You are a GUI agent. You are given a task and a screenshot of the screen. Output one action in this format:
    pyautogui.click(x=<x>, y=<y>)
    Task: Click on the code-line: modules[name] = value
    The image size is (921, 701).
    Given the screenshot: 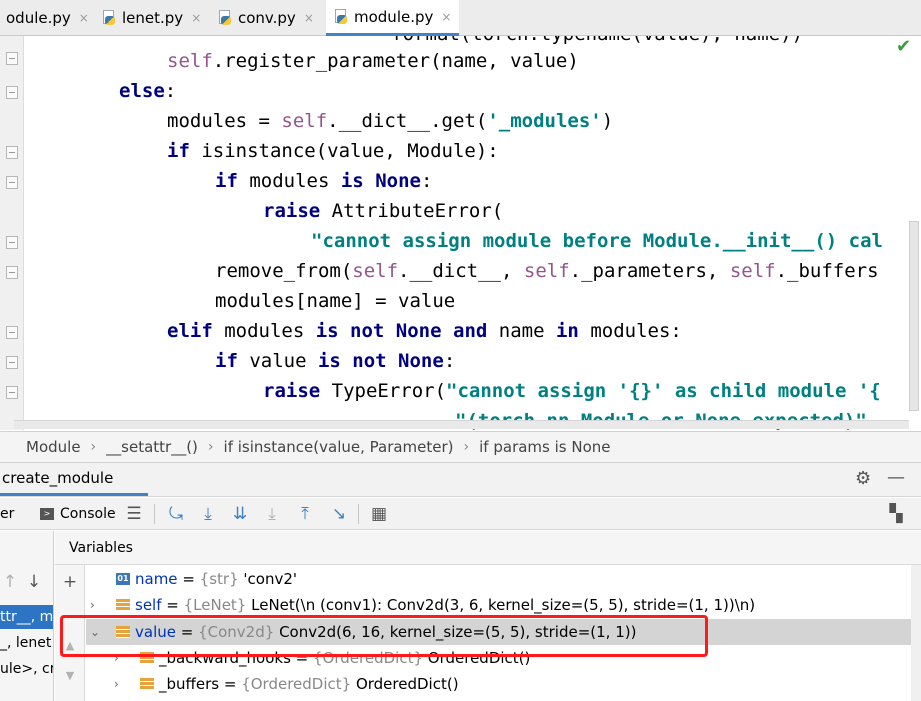 What is the action you would take?
    pyautogui.click(x=335, y=301)
    